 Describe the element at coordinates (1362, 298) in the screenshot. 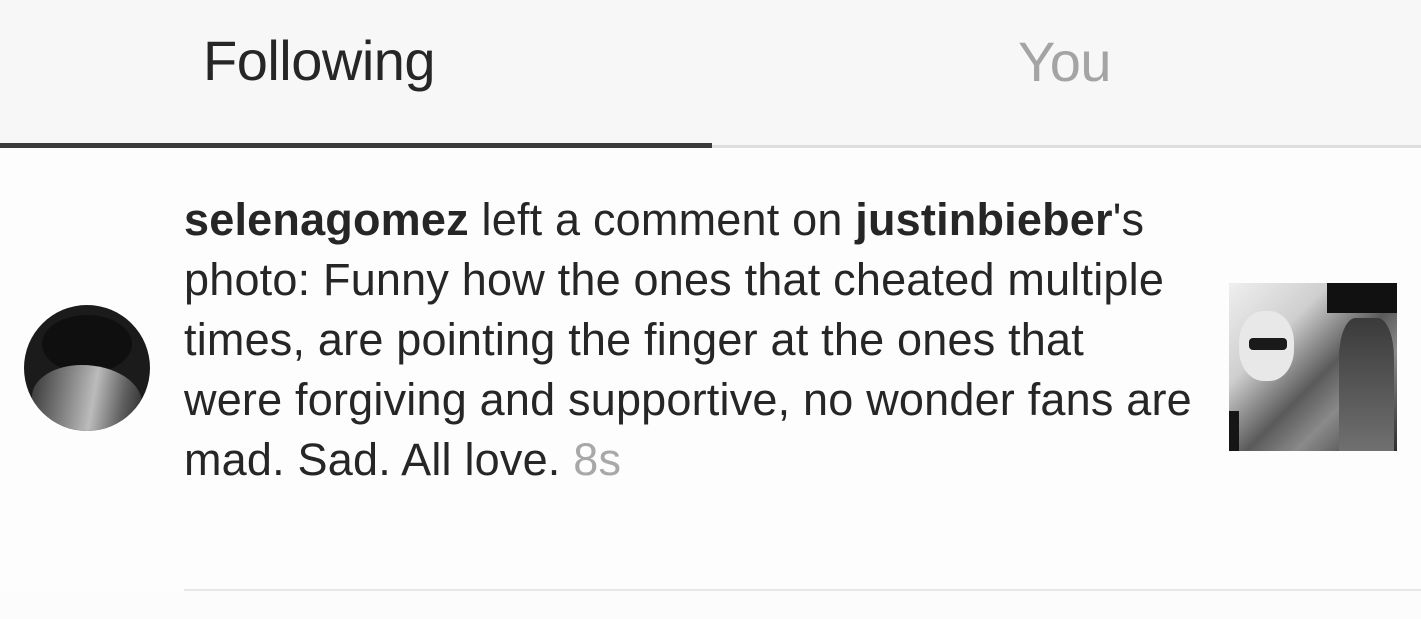

I see `thumbnail-dark-area` at that location.